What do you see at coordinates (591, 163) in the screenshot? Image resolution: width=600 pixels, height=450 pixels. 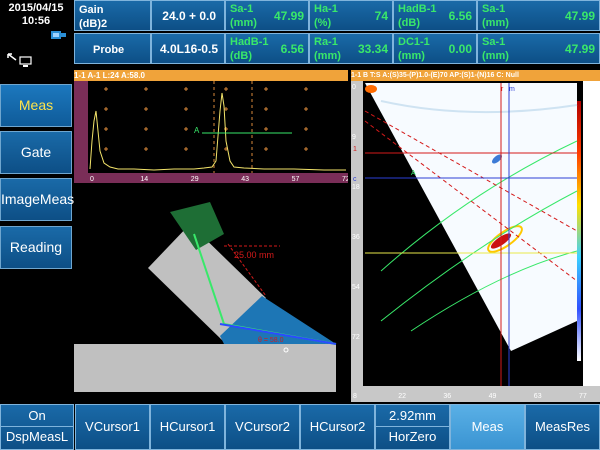 I see `axis-tick-label: 80%` at bounding box center [591, 163].